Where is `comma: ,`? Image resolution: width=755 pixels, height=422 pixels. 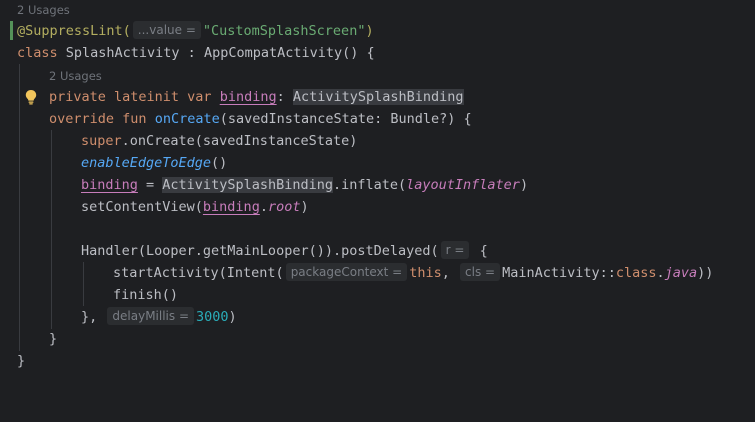
comma: , is located at coordinates (450, 273).